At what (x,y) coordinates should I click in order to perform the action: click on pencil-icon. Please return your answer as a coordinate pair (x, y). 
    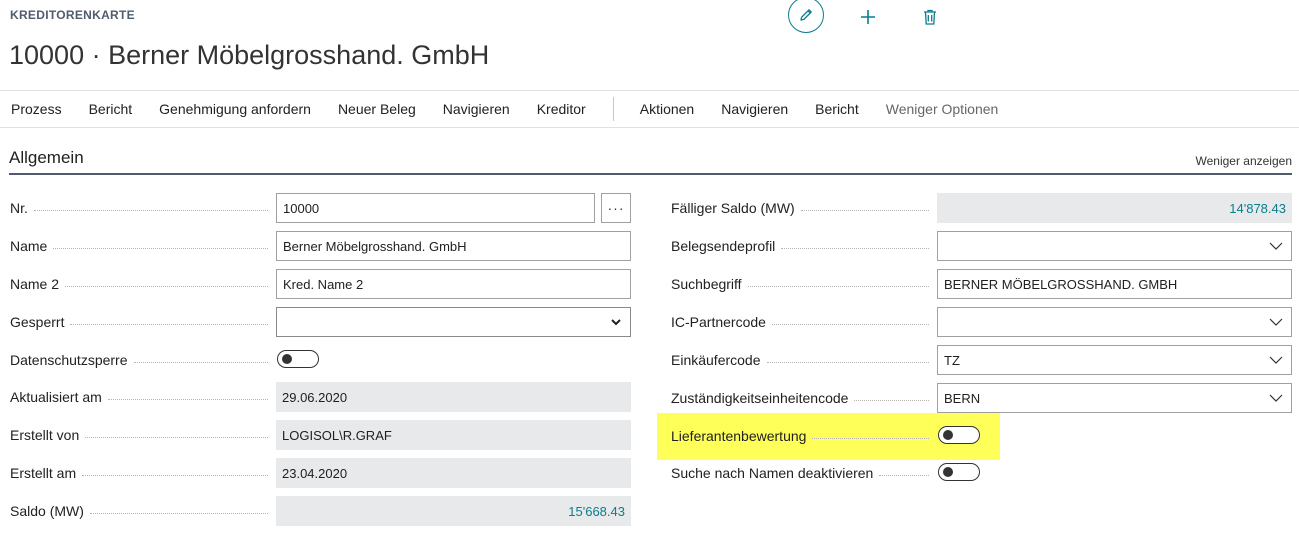
    Looking at the image, I should click on (806, 15).